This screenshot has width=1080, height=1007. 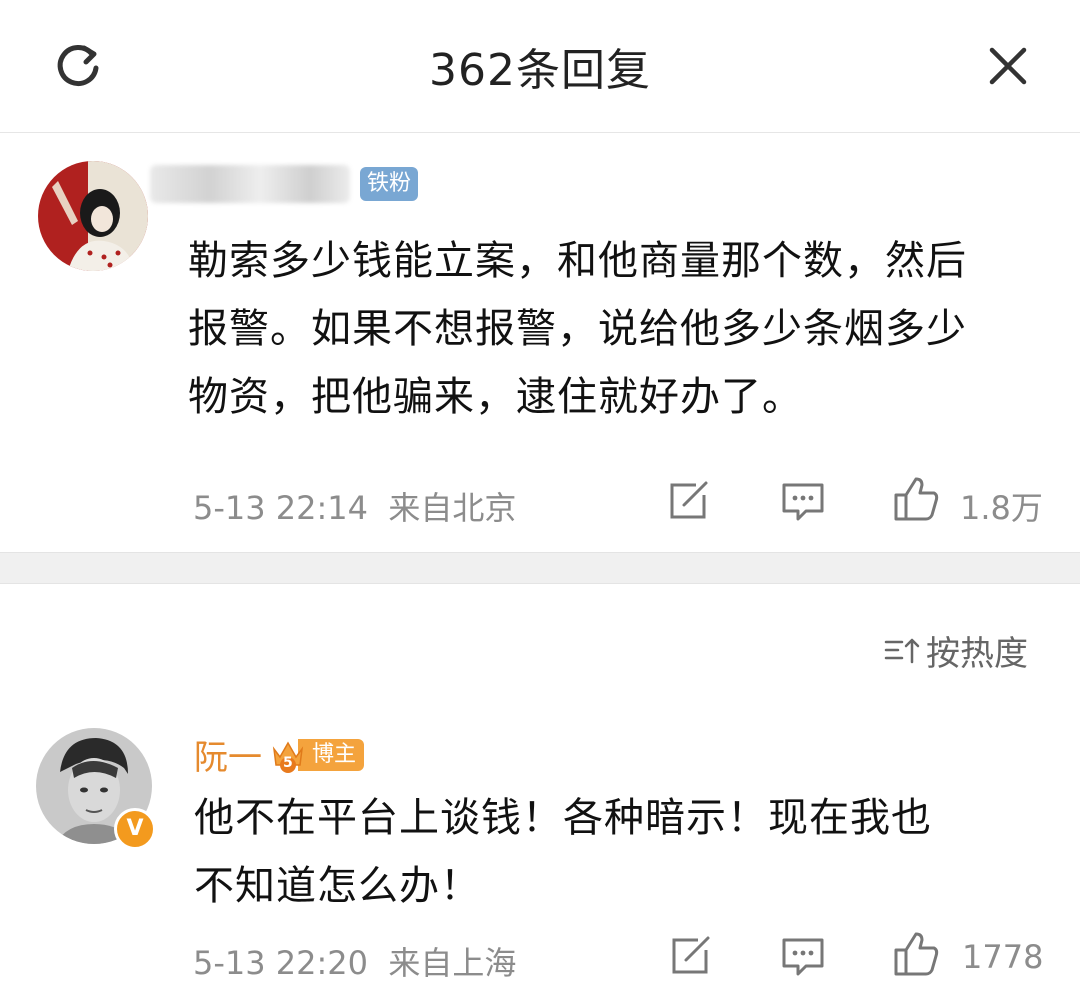 What do you see at coordinates (902, 650) in the screenshot?
I see `sort-icon` at bounding box center [902, 650].